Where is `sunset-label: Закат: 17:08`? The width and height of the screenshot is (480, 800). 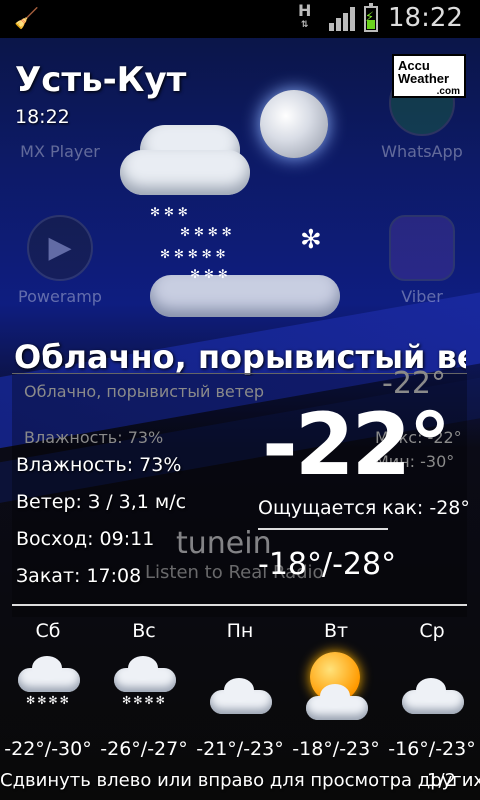
sunset-label: Закат: 17:08 is located at coordinates (79, 576).